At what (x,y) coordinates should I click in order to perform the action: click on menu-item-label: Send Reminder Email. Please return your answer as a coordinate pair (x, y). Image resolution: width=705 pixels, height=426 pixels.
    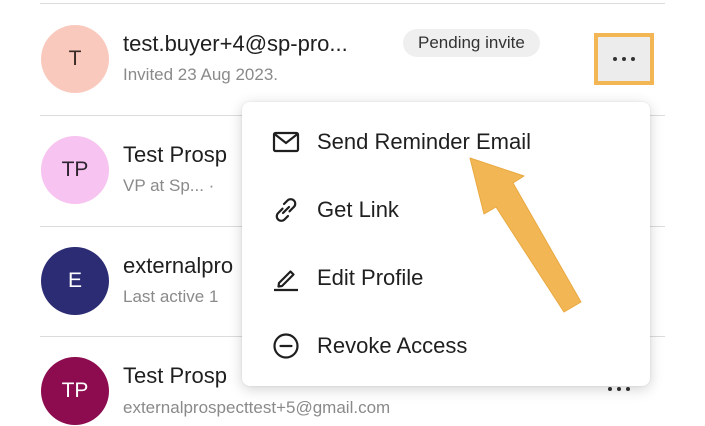
    Looking at the image, I should click on (424, 141).